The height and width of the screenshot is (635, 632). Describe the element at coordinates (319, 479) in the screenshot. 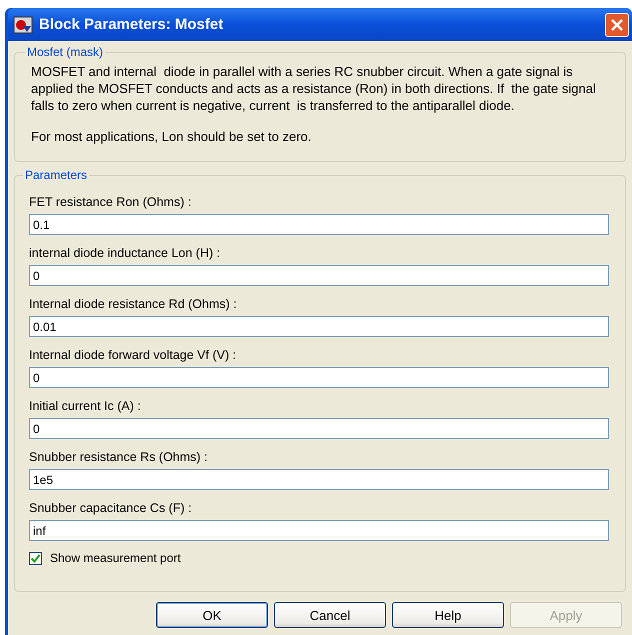

I see `parameter-field: 1e5` at that location.